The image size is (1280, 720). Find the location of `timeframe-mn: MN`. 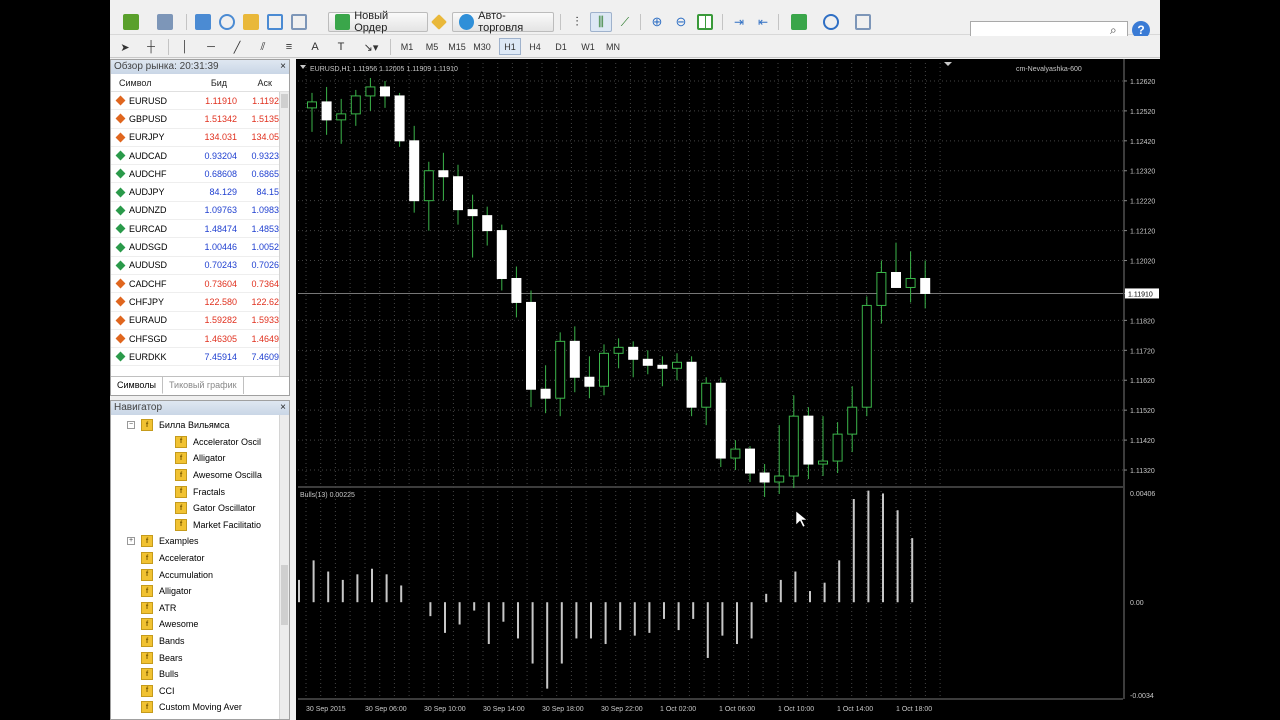

timeframe-mn: MN is located at coordinates (613, 46).